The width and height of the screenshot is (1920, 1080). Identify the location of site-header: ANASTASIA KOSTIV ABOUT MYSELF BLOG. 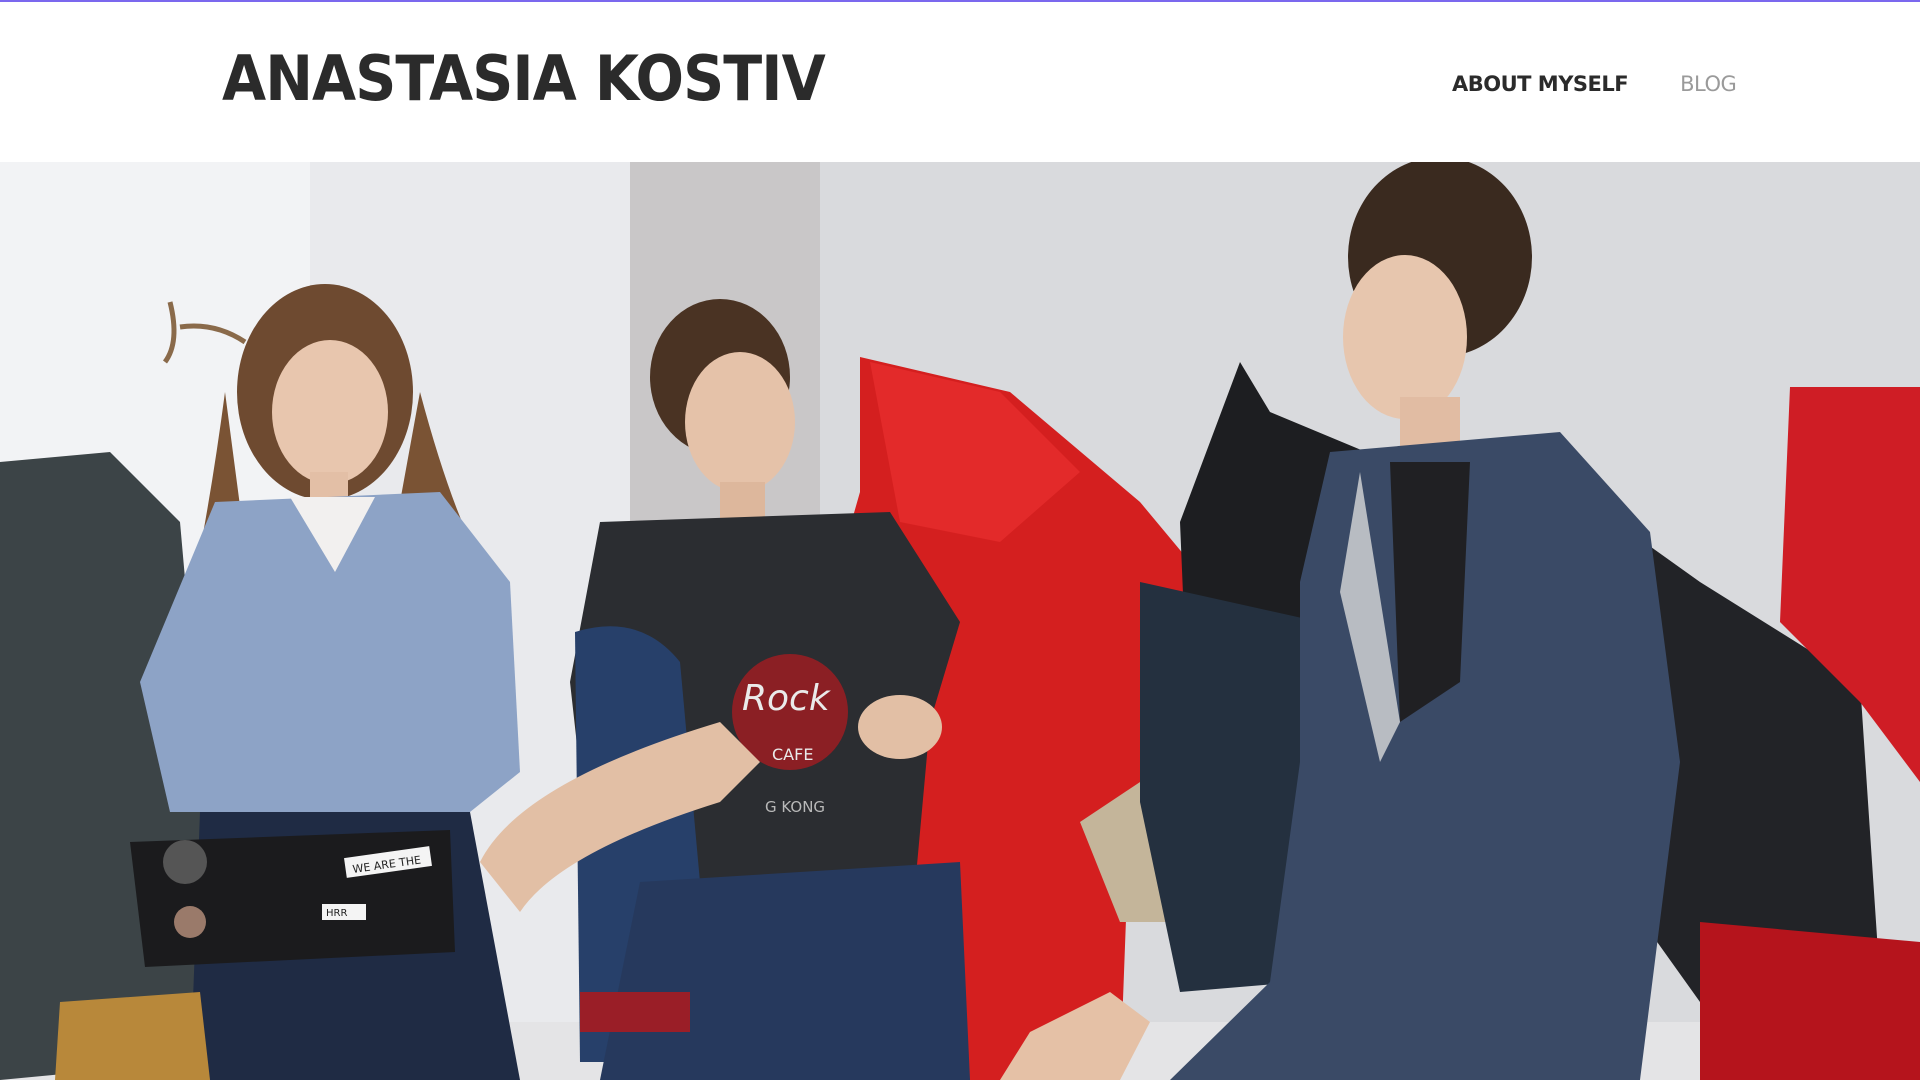
(960, 82).